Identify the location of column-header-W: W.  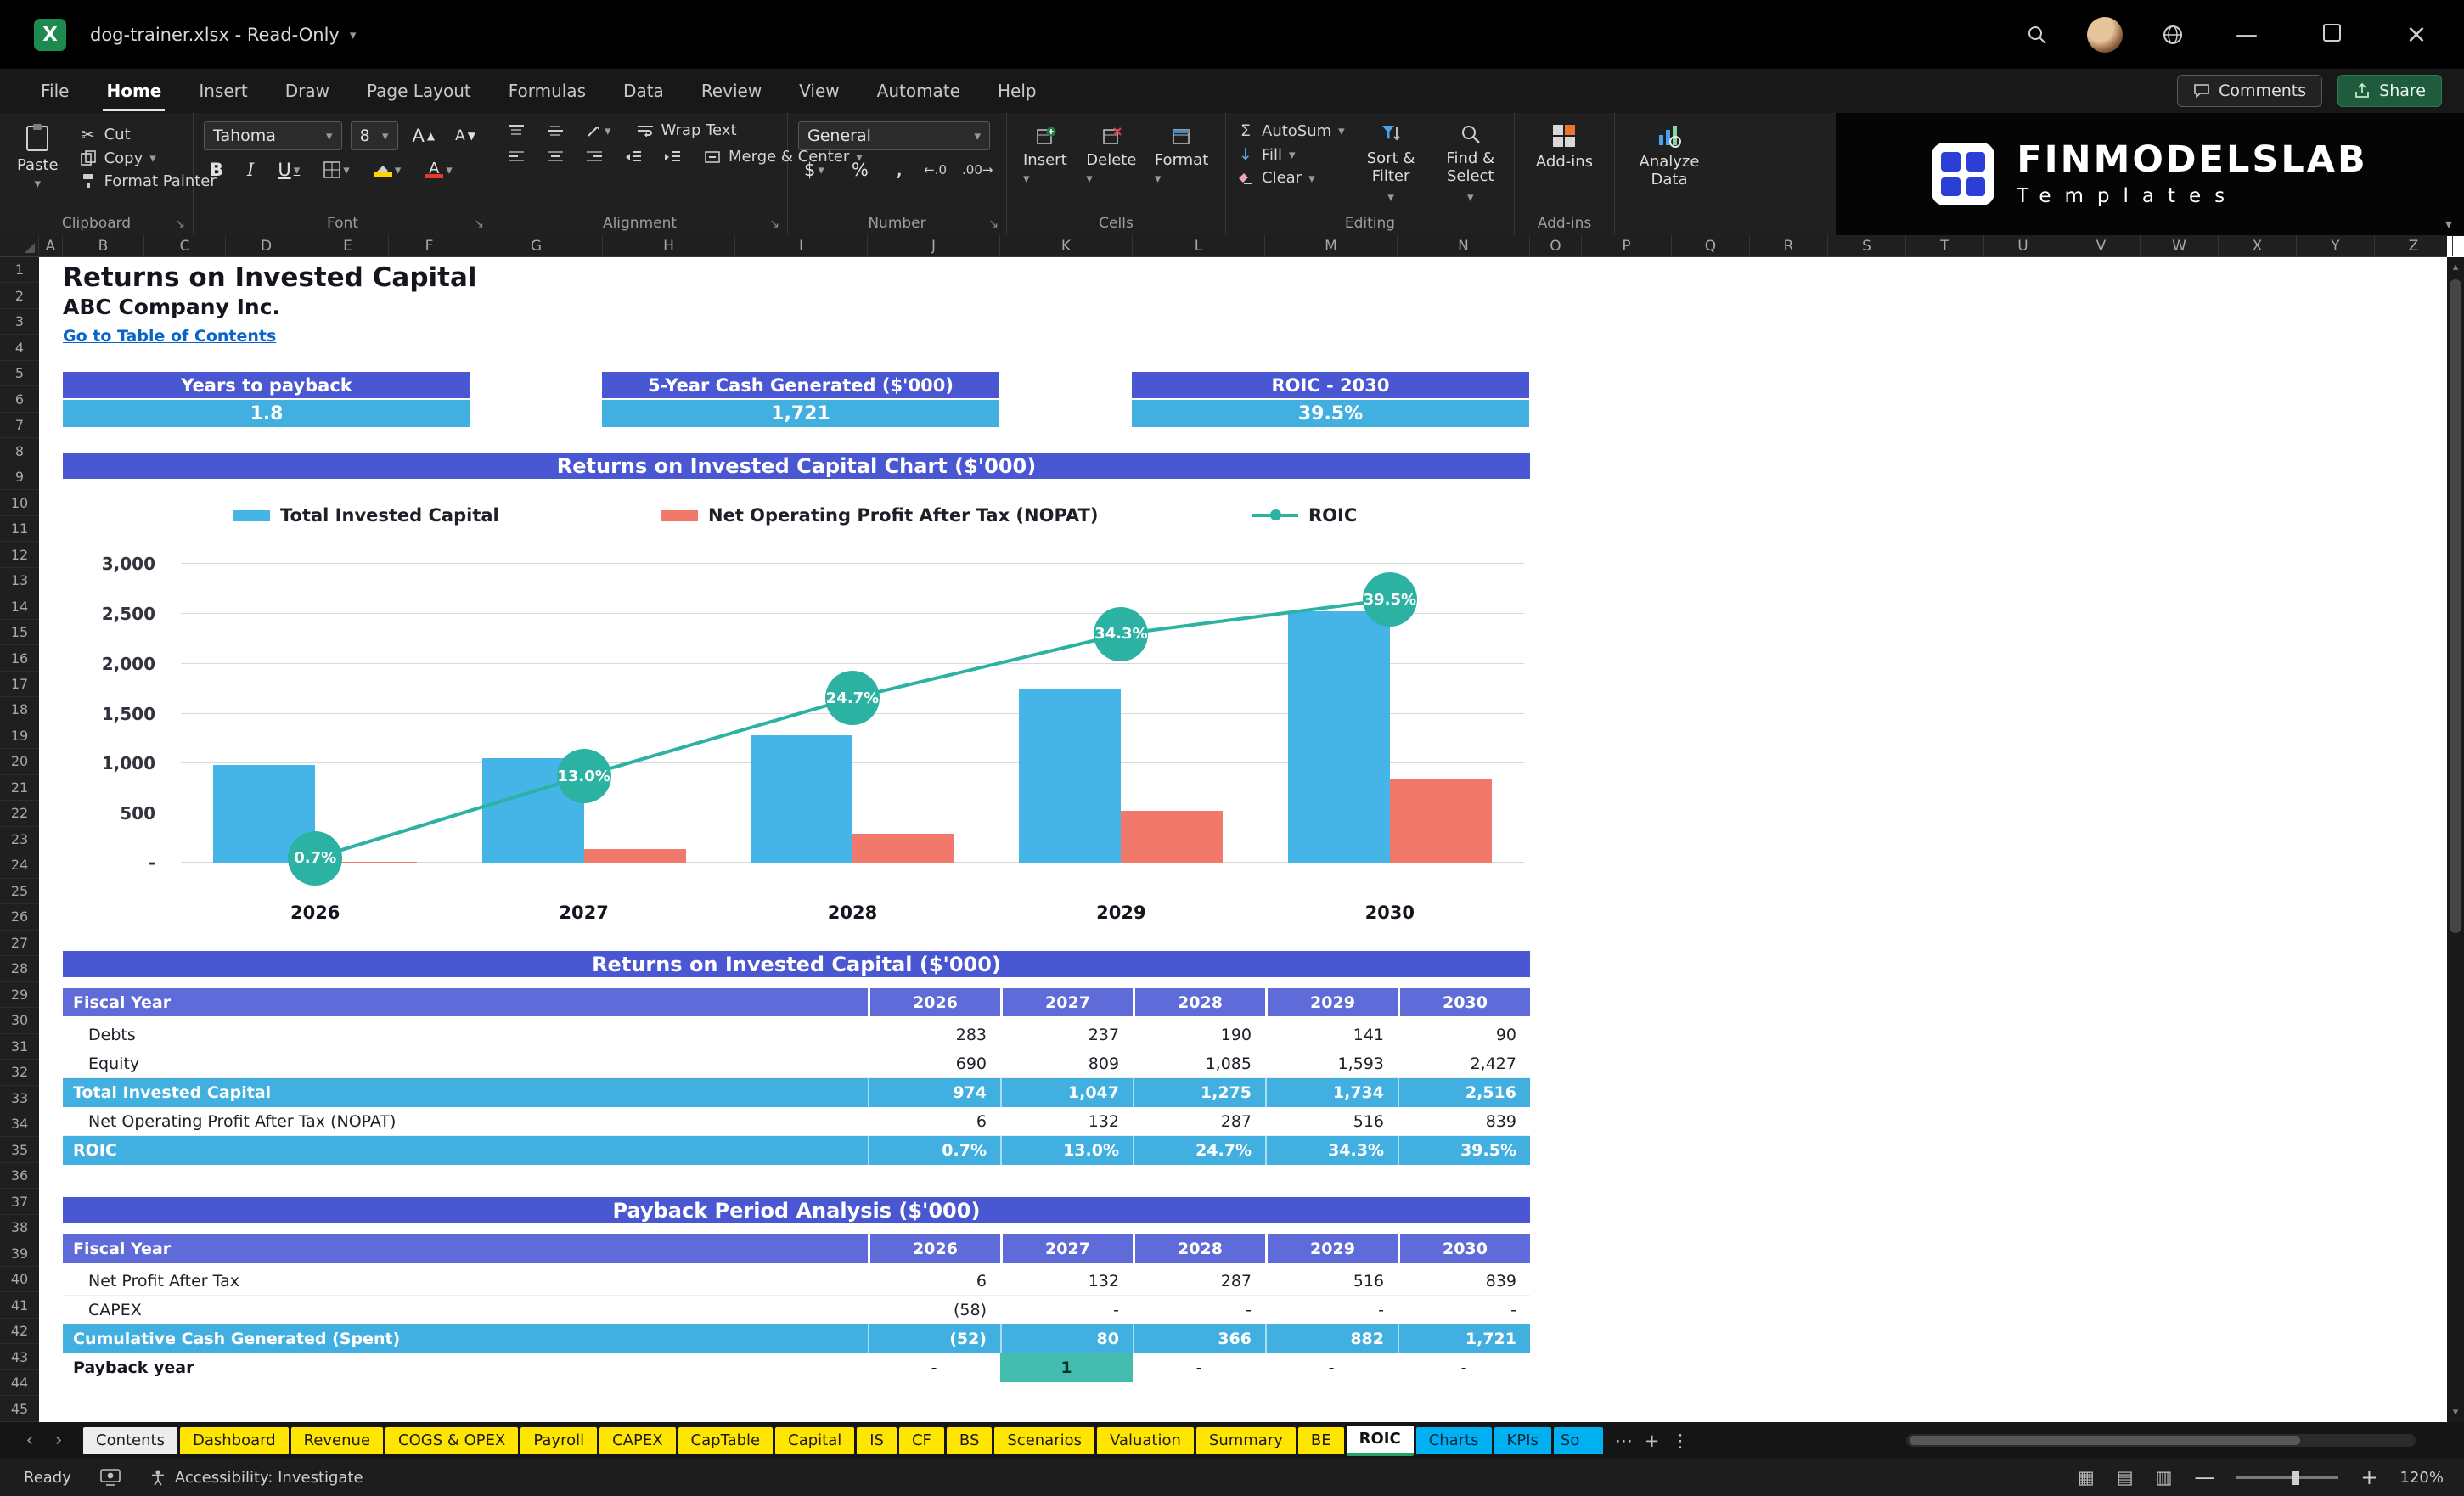
(2180, 245).